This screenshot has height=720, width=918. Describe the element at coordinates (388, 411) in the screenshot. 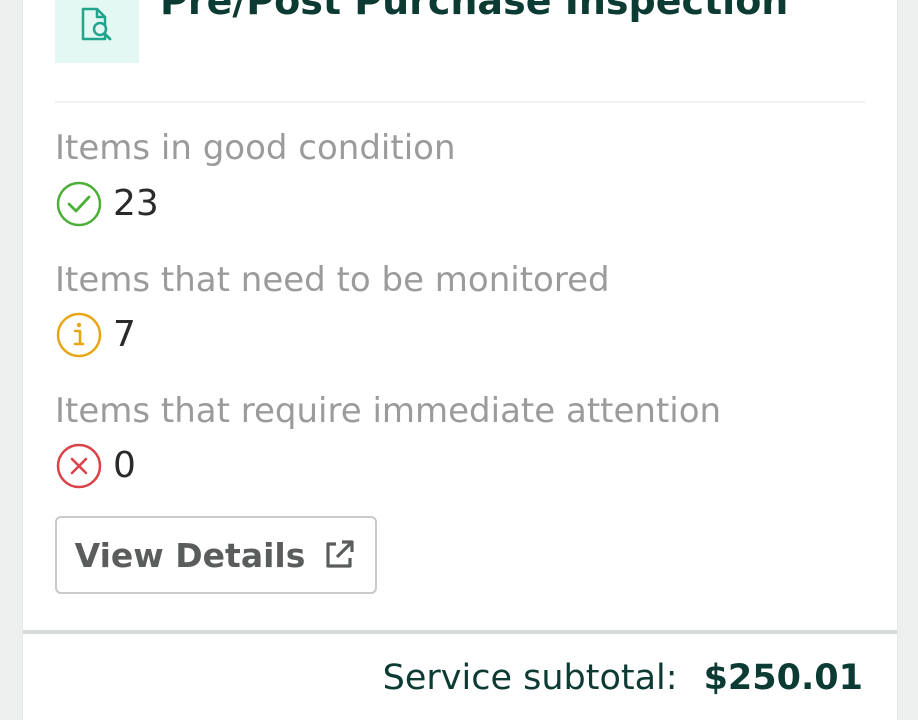

I see `metric-label-attention: Items that require immediate attention` at that location.